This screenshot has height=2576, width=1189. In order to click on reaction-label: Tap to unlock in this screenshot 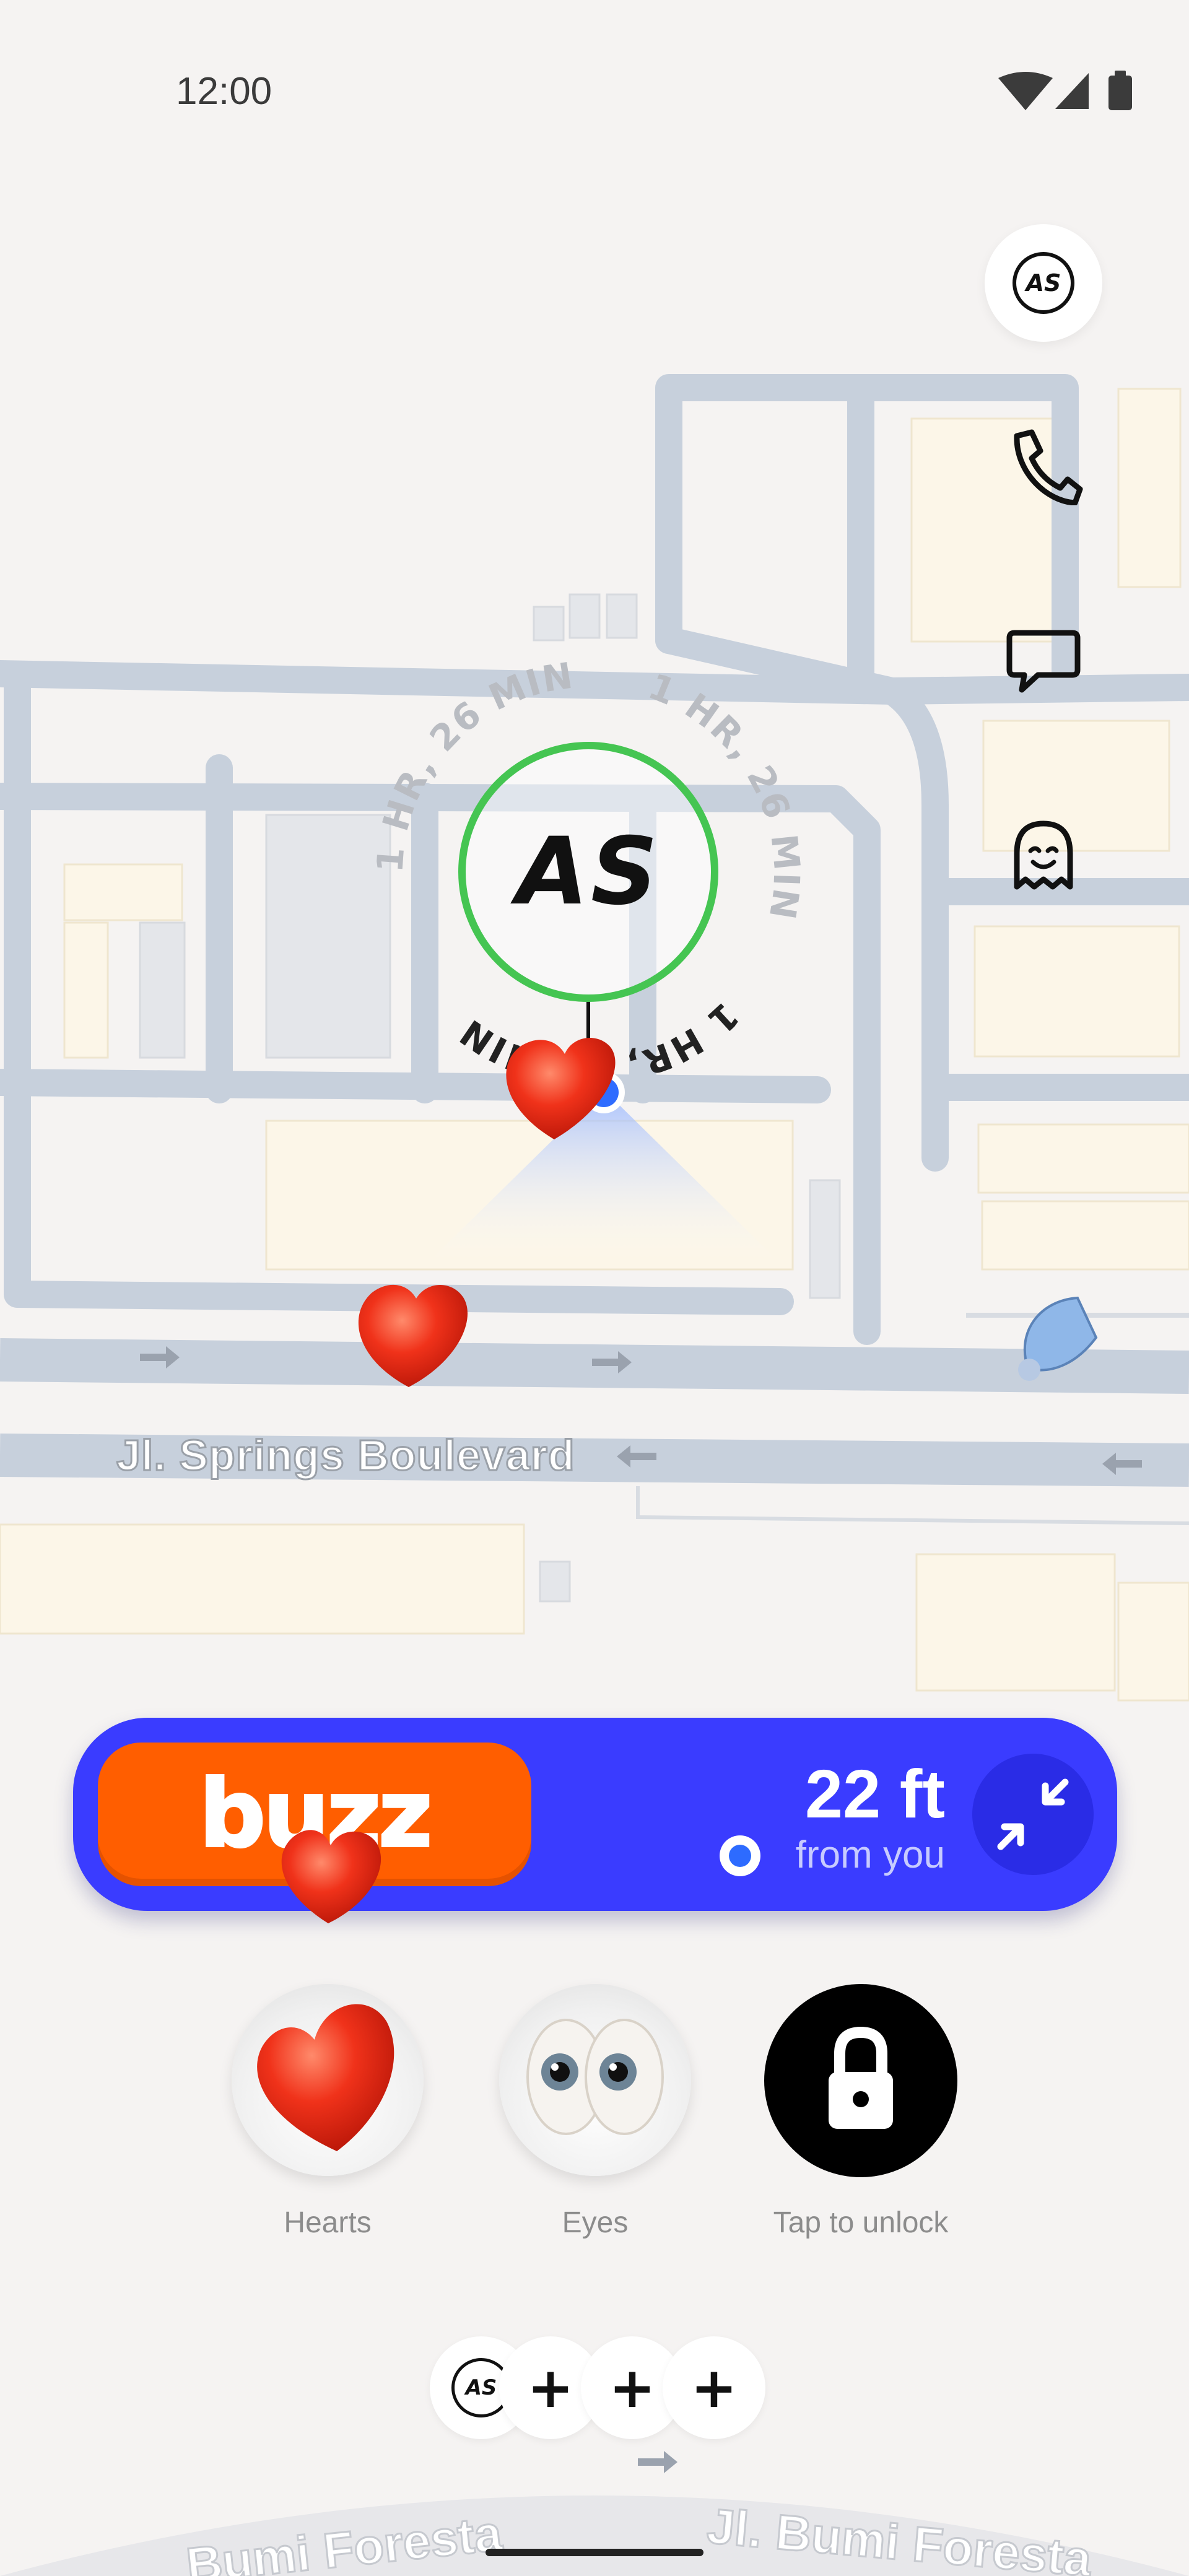, I will do `click(861, 2222)`.